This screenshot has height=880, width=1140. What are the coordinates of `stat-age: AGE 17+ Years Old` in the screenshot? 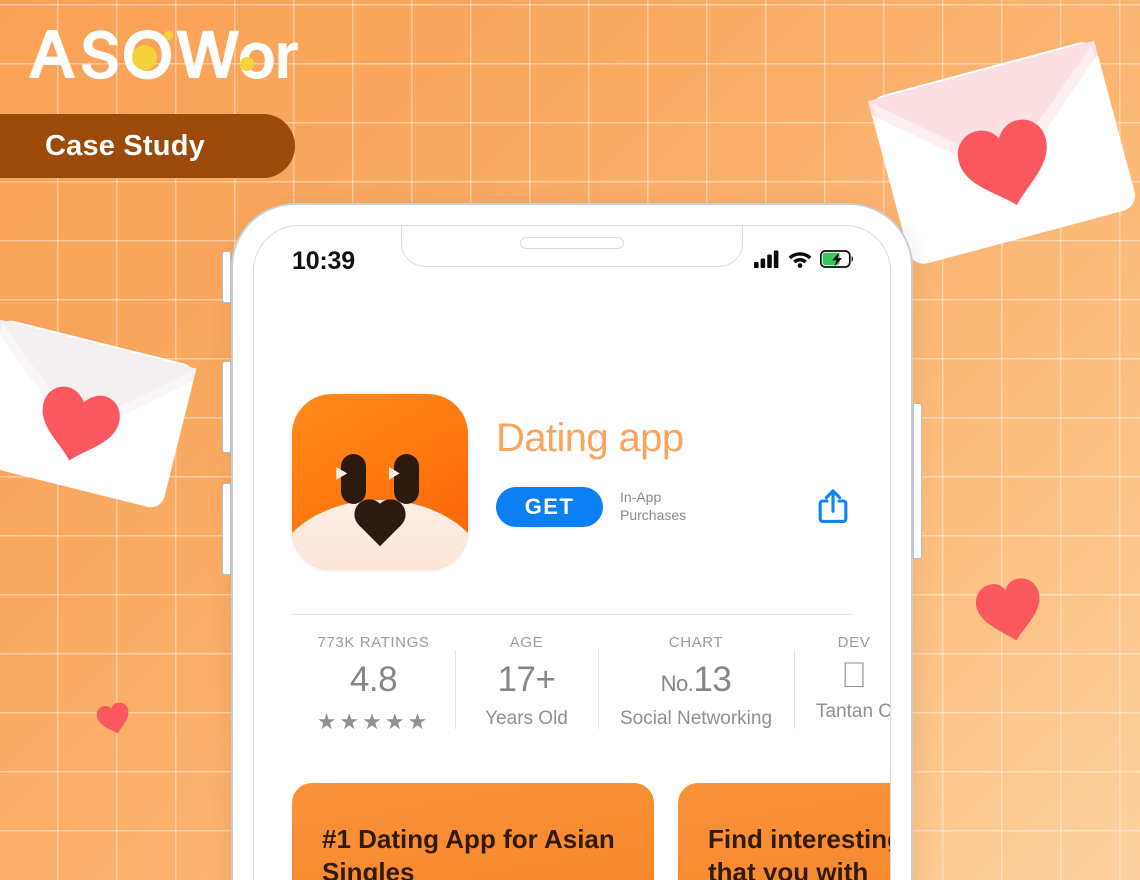 It's located at (526, 684).